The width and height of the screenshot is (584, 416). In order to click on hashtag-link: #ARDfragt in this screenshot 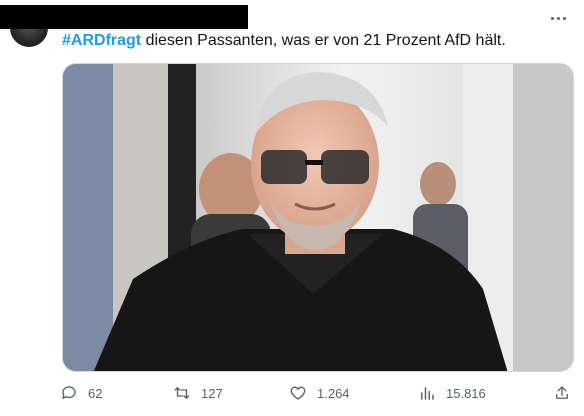, I will do `click(101, 40)`.